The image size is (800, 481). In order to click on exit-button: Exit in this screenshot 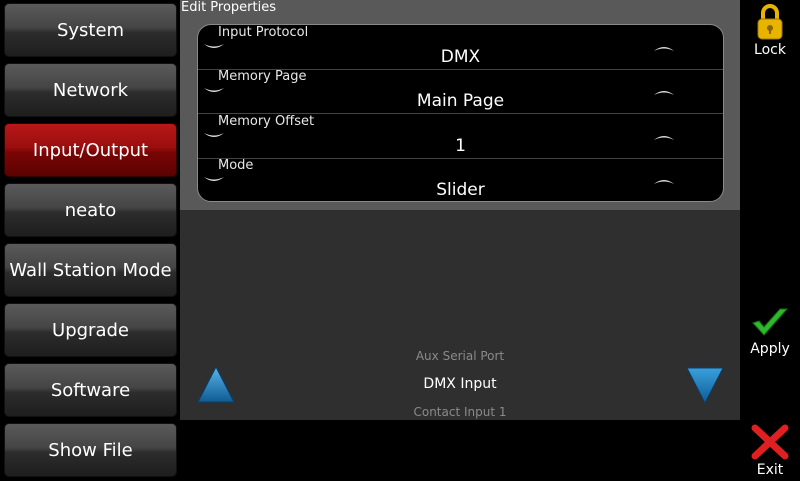, I will do `click(770, 451)`.